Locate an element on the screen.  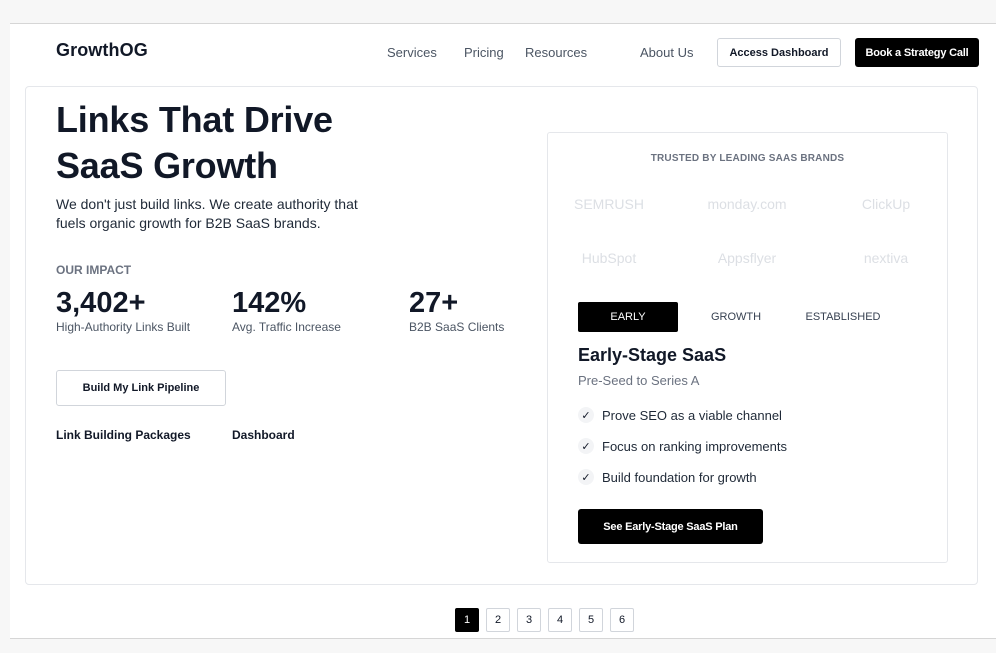
stat-value: 27+ is located at coordinates (434, 303).